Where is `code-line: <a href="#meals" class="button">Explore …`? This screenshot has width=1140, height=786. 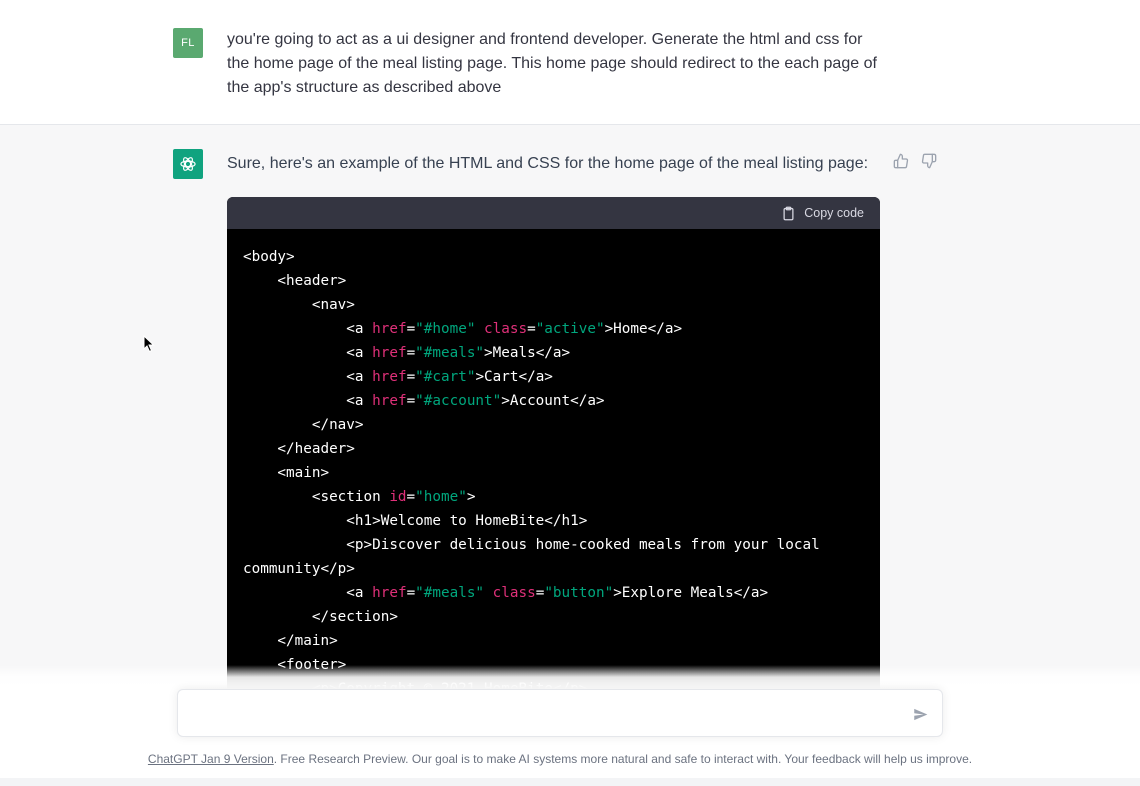
code-line: <a href="#meals" class="button">Explore … is located at coordinates (553, 593).